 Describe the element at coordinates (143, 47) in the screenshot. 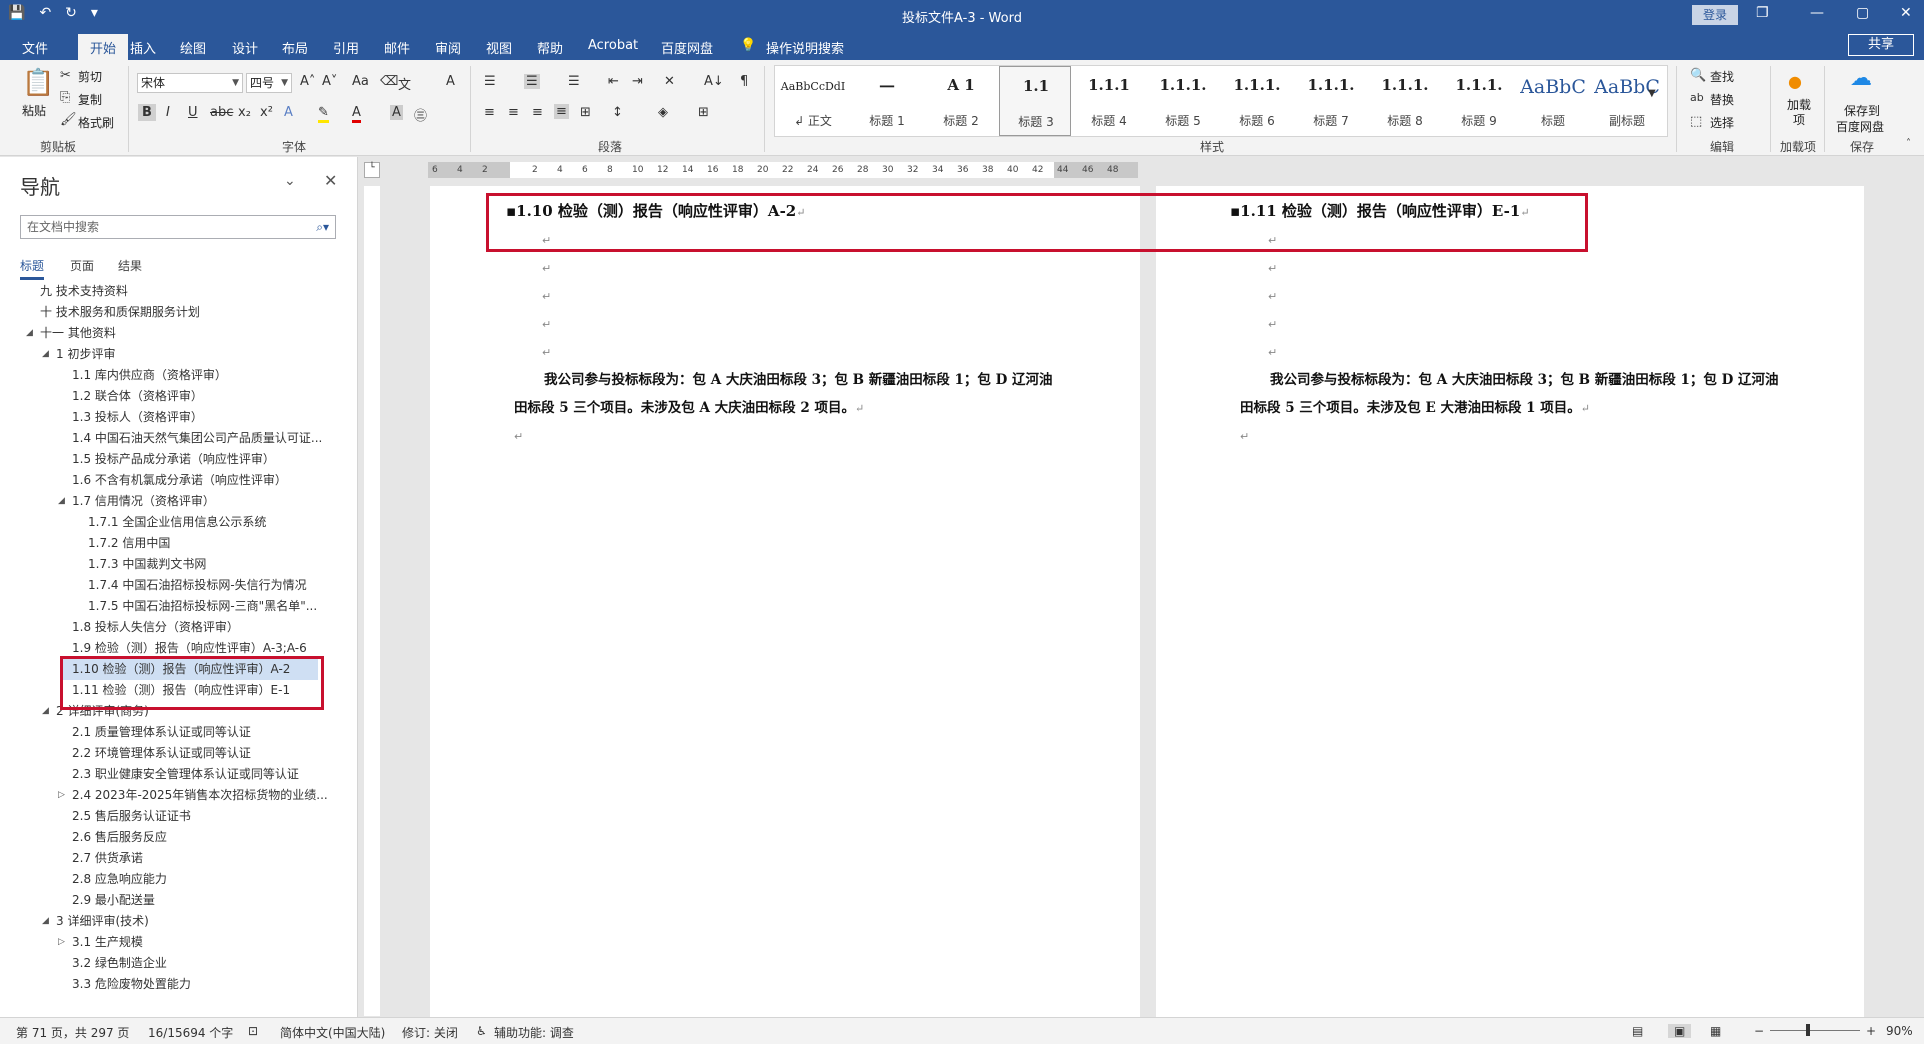

I see `tab-insert: 插入` at that location.